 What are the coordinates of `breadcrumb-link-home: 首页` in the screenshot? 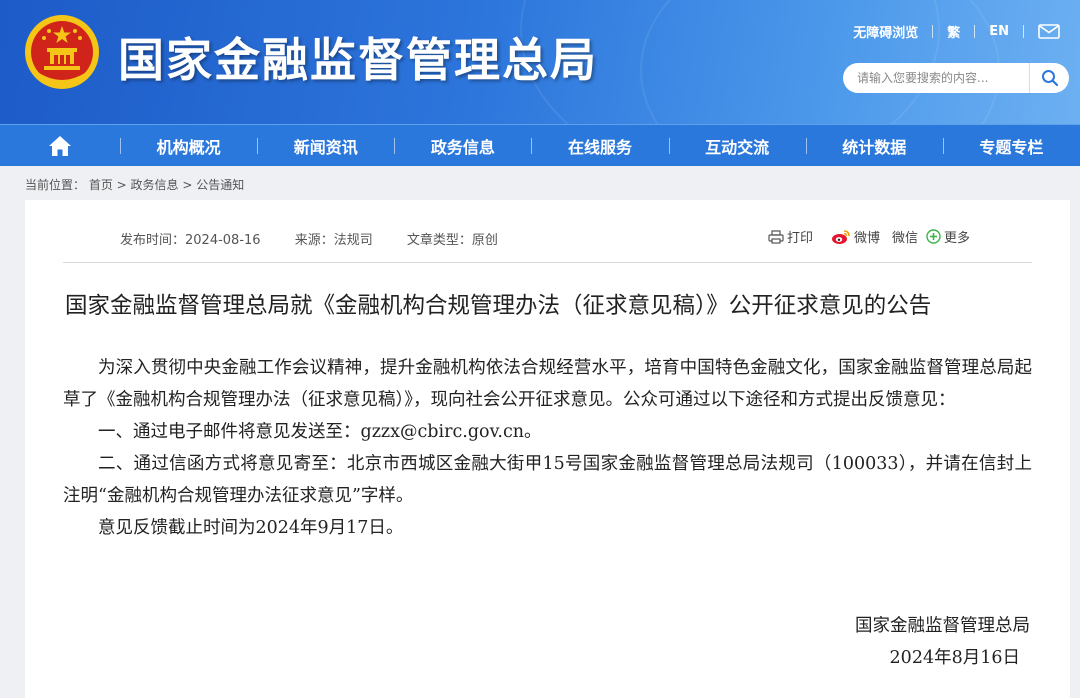 It's located at (101, 185).